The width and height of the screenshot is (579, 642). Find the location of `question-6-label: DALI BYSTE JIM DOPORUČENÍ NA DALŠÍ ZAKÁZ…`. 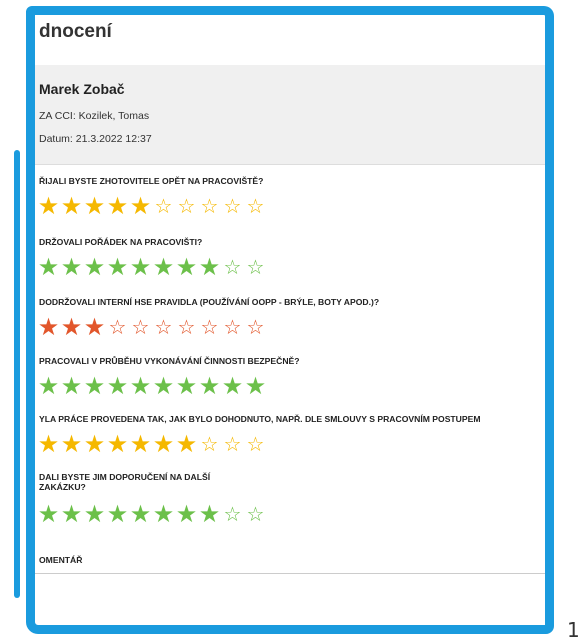

question-6-label: DALI BYSTE JIM DOPORUČENÍ NA DALŠÍ ZAKÁZ… is located at coordinates (125, 482).